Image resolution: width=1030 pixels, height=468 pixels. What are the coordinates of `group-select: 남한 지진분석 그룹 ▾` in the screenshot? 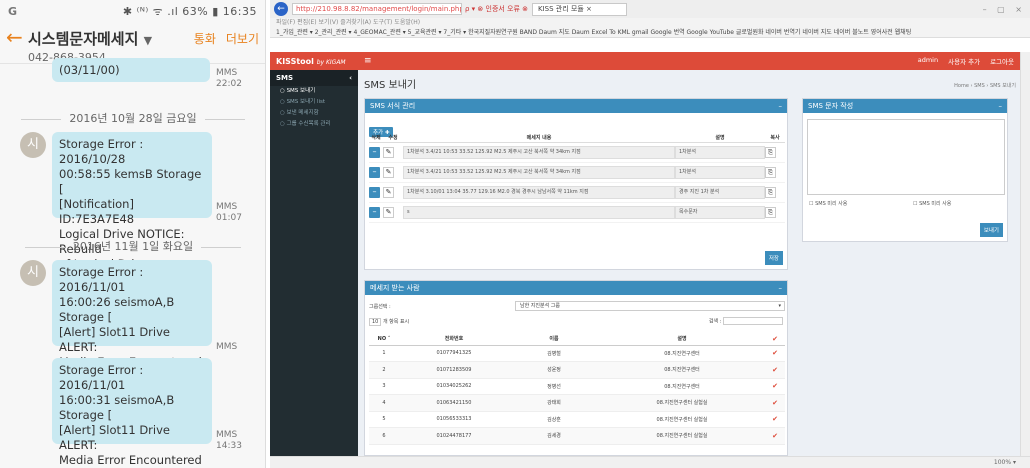 It's located at (650, 306).